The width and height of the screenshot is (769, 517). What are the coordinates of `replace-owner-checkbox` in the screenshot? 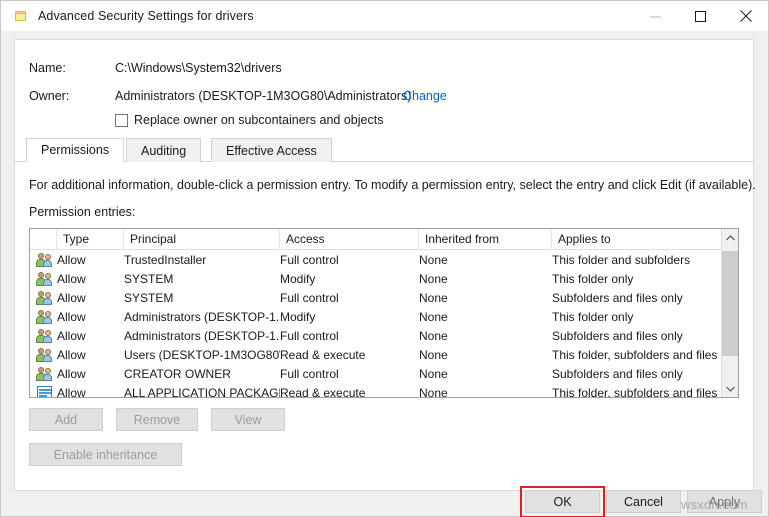 It's located at (121, 120).